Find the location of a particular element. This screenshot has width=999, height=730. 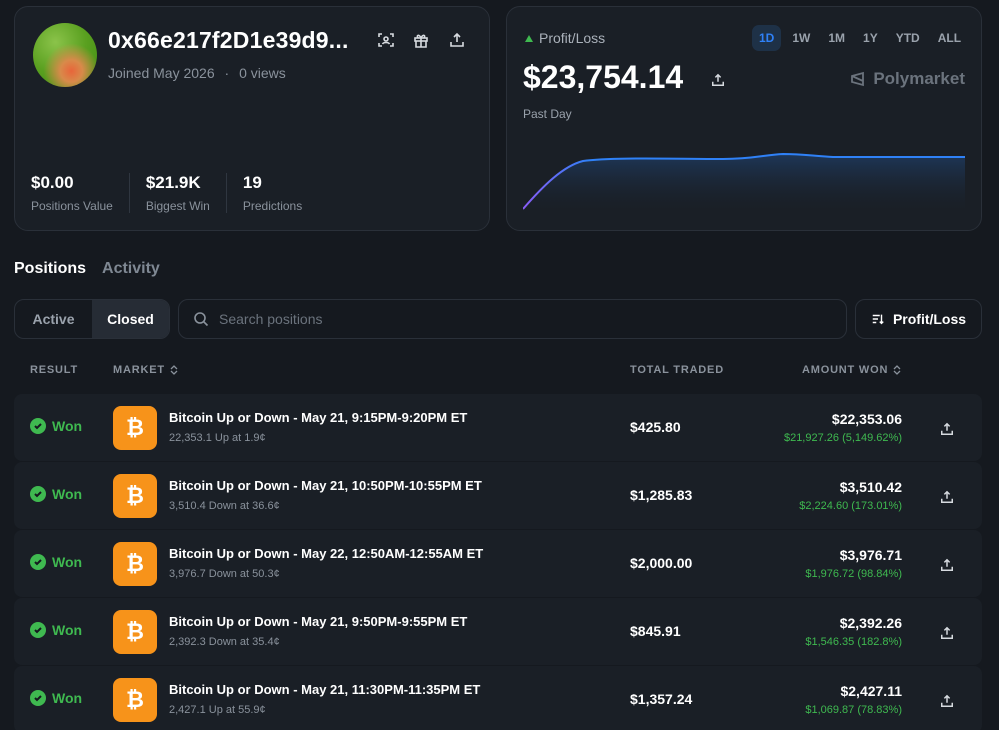

search-box is located at coordinates (512, 319).